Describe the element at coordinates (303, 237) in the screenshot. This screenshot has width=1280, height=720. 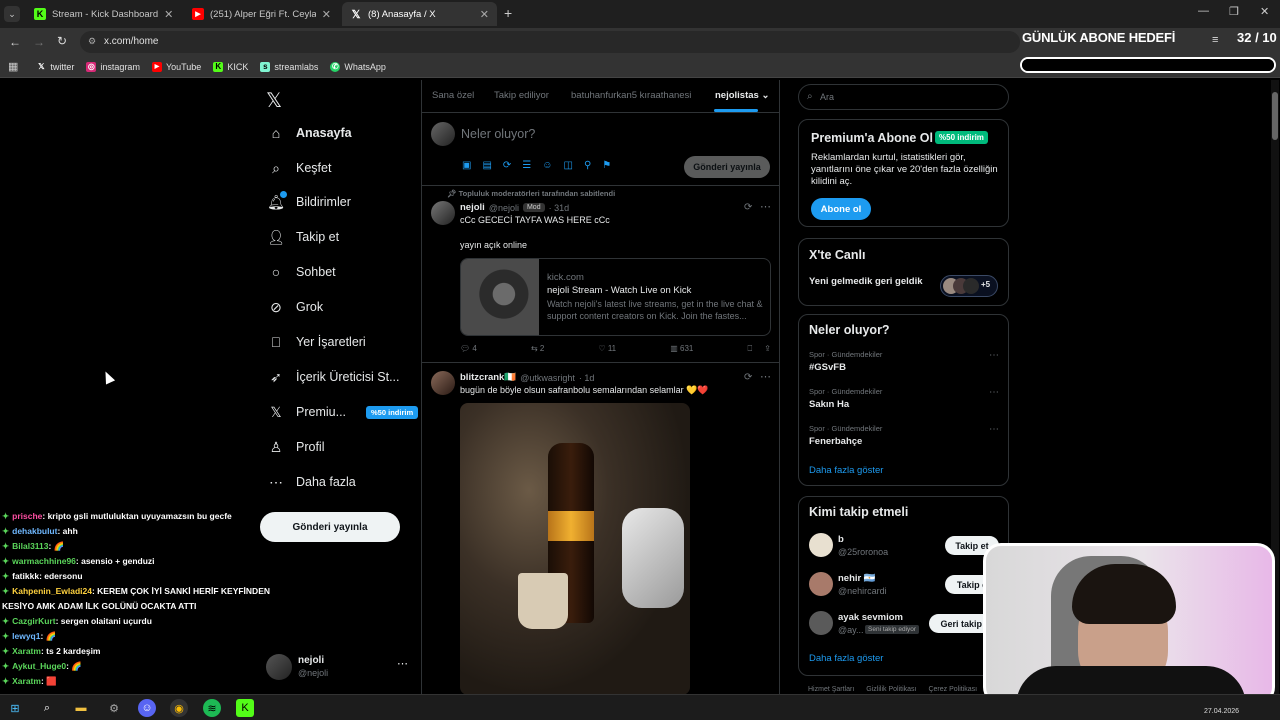
I see `nav-follow: 👤︎ Takip et` at that location.